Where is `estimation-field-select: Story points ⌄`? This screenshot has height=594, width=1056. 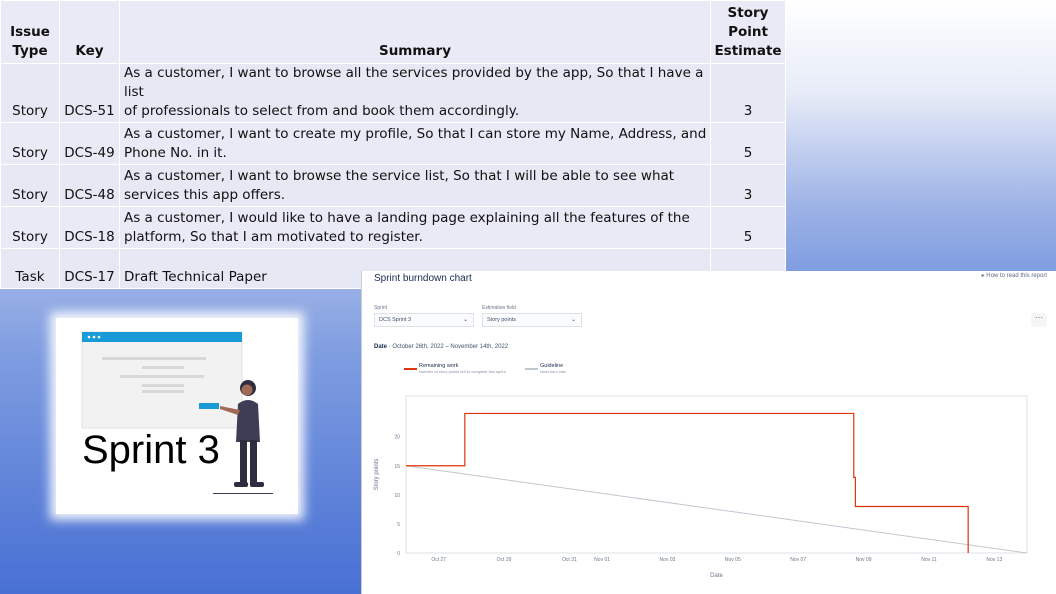 estimation-field-select: Story points ⌄ is located at coordinates (532, 320).